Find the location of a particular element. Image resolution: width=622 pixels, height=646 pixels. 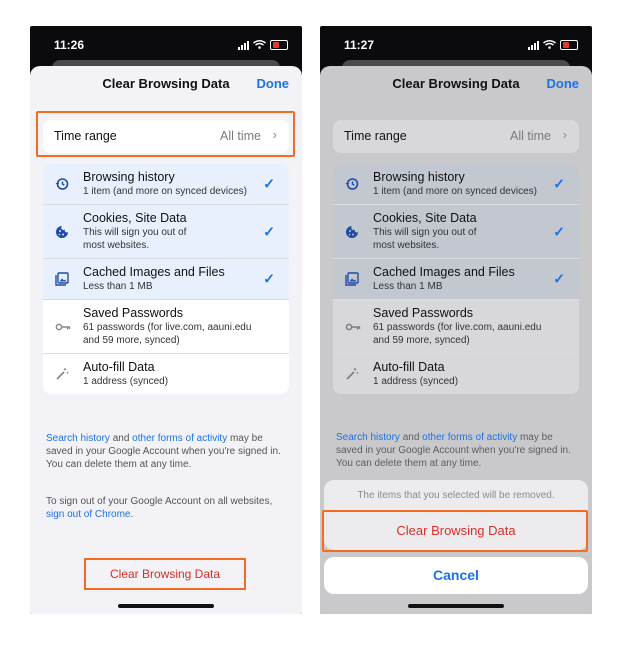

cancel-button: Cancel is located at coordinates (456, 575).